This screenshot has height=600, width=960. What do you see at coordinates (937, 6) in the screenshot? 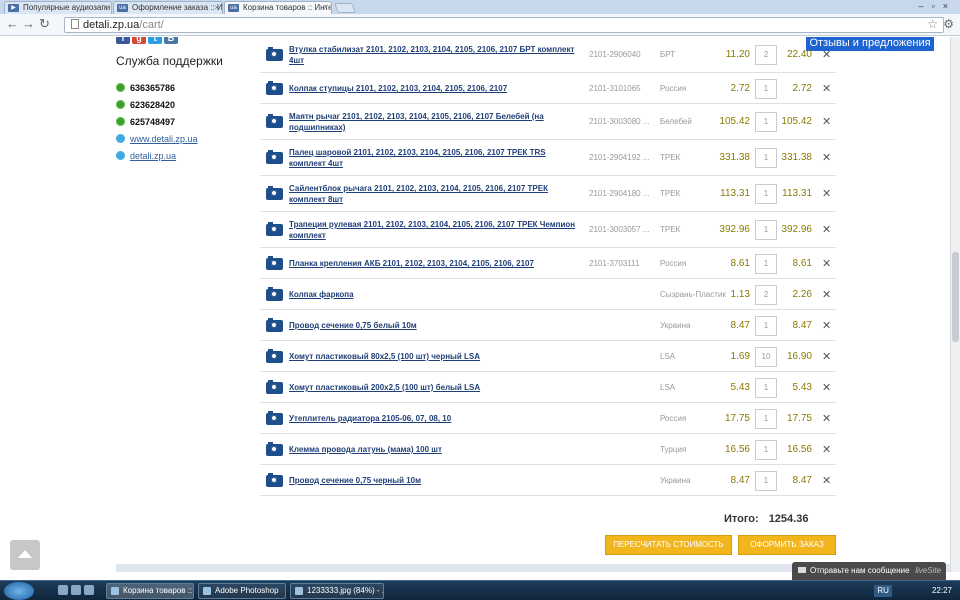
I see `window-controls: ‒▫×` at bounding box center [937, 6].